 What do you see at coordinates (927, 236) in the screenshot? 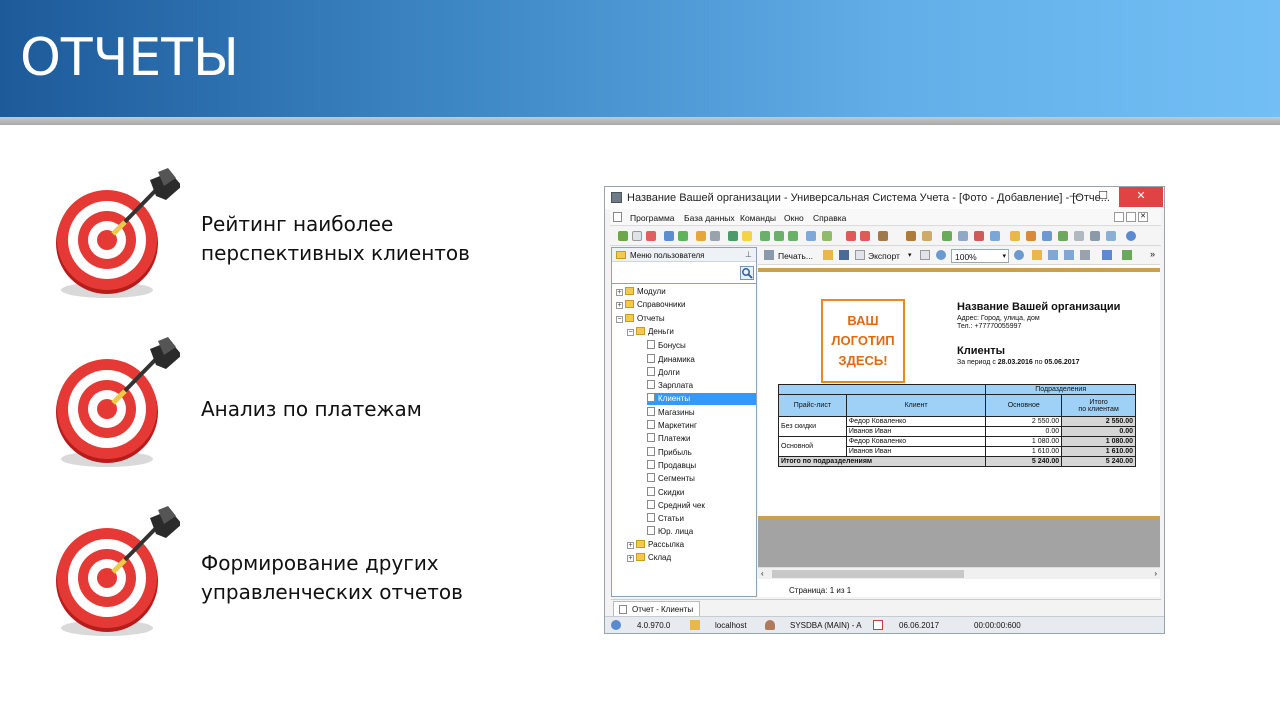
I see `toolbar-wrench-icon` at bounding box center [927, 236].